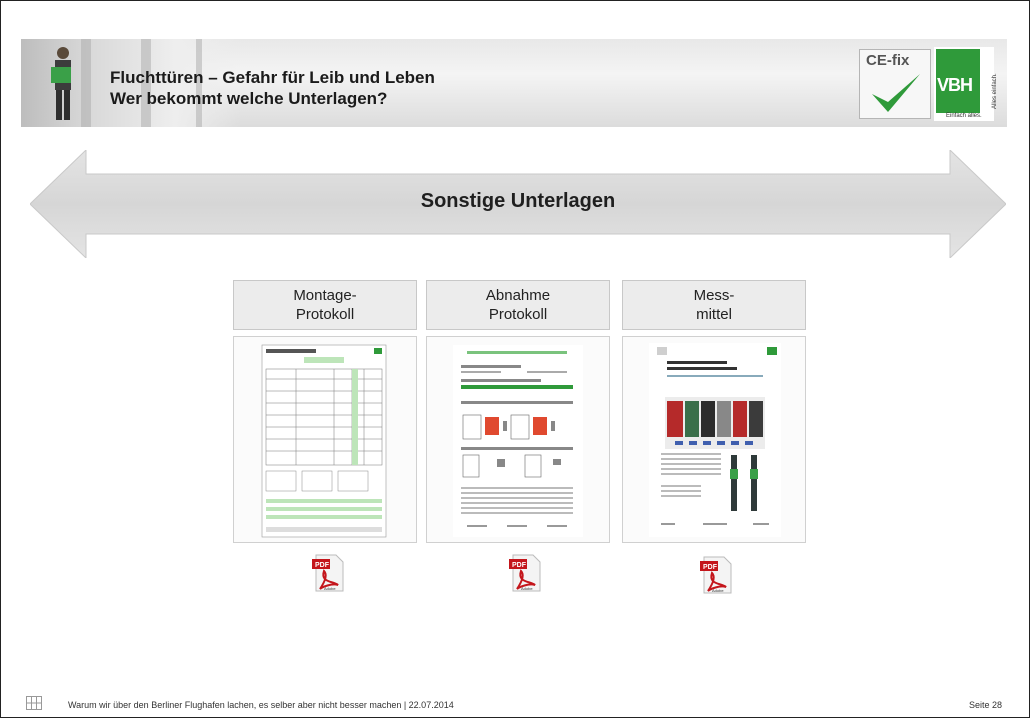 This screenshot has width=1032, height=720. What do you see at coordinates (964, 116) in the screenshot?
I see `vbh-slogan-bottom: Einfach alles.` at bounding box center [964, 116].